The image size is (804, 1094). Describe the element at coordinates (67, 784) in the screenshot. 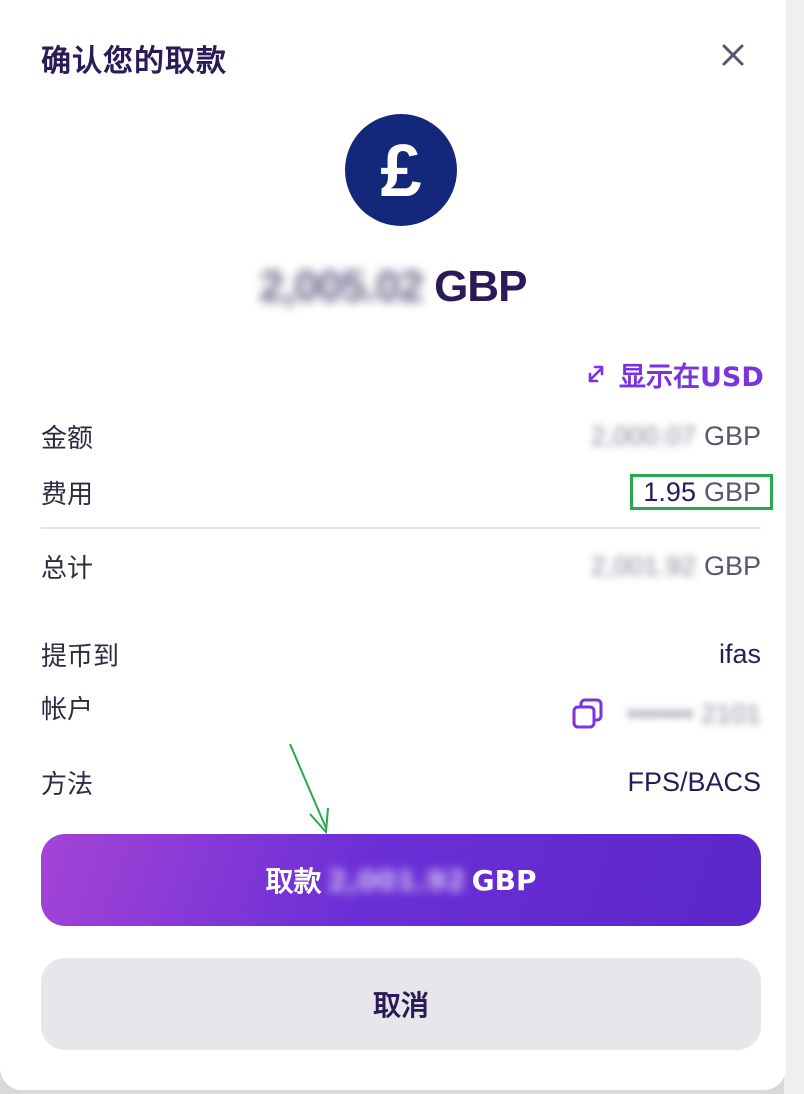

I see `method-label: 方法` at that location.